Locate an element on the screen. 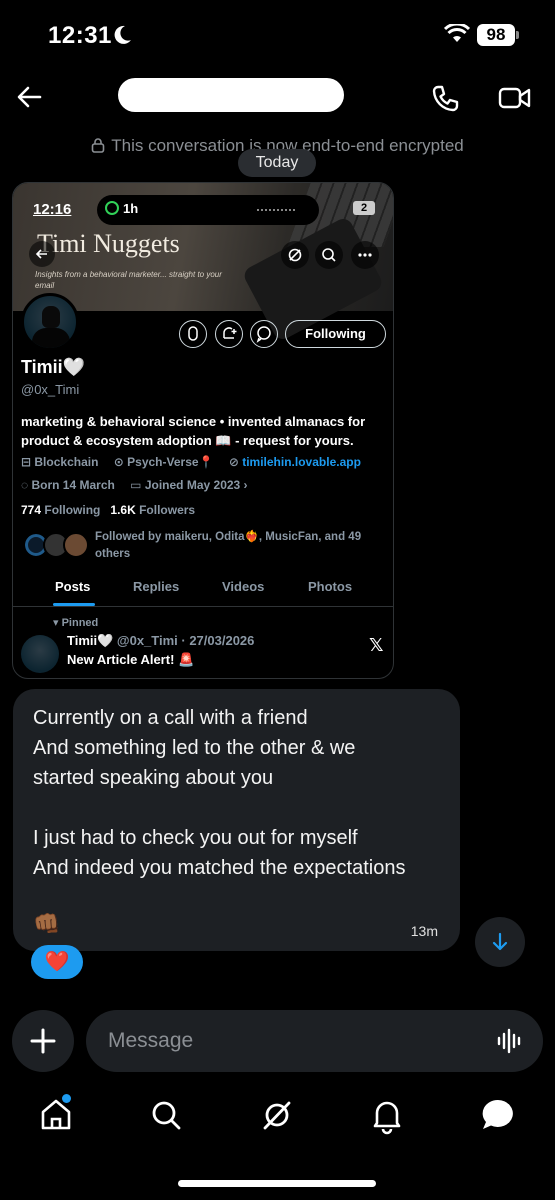  link-icon: ⊘ is located at coordinates (235, 462).